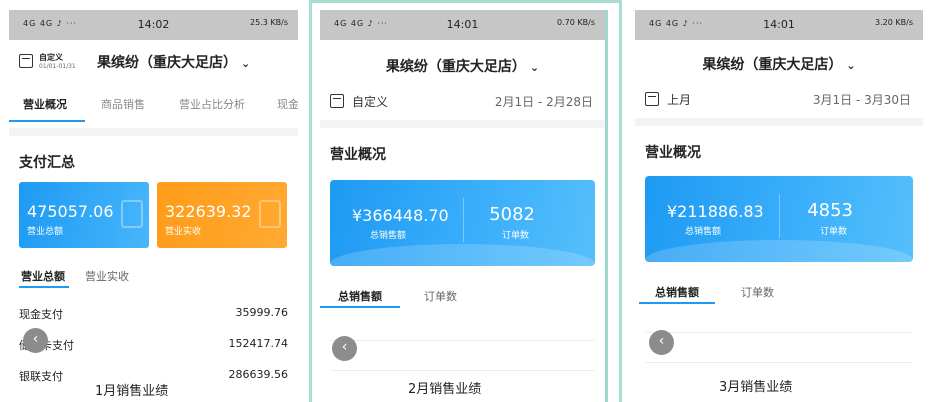 Image resolution: width=931 pixels, height=402 pixels. Describe the element at coordinates (45, 104) in the screenshot. I see `tab-business-overview: 营业概况` at that location.